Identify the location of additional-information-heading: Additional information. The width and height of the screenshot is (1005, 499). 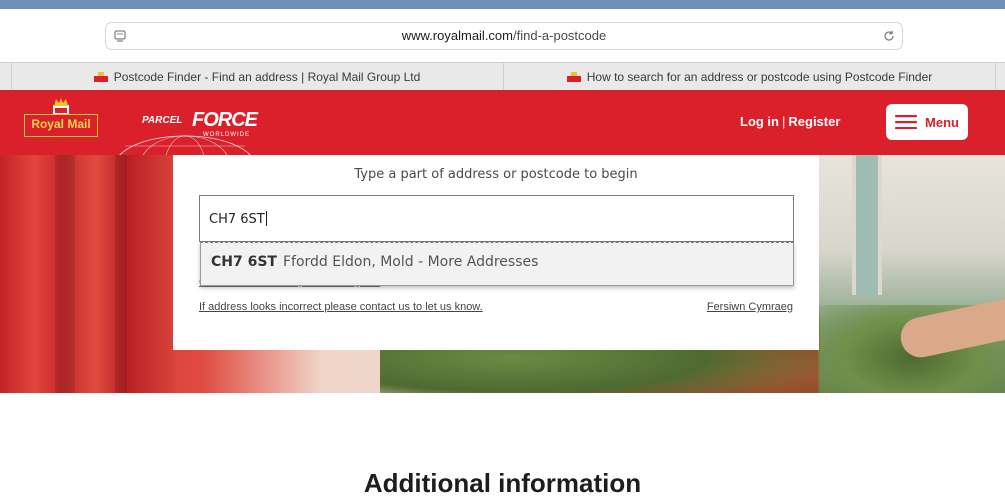
(502, 483).